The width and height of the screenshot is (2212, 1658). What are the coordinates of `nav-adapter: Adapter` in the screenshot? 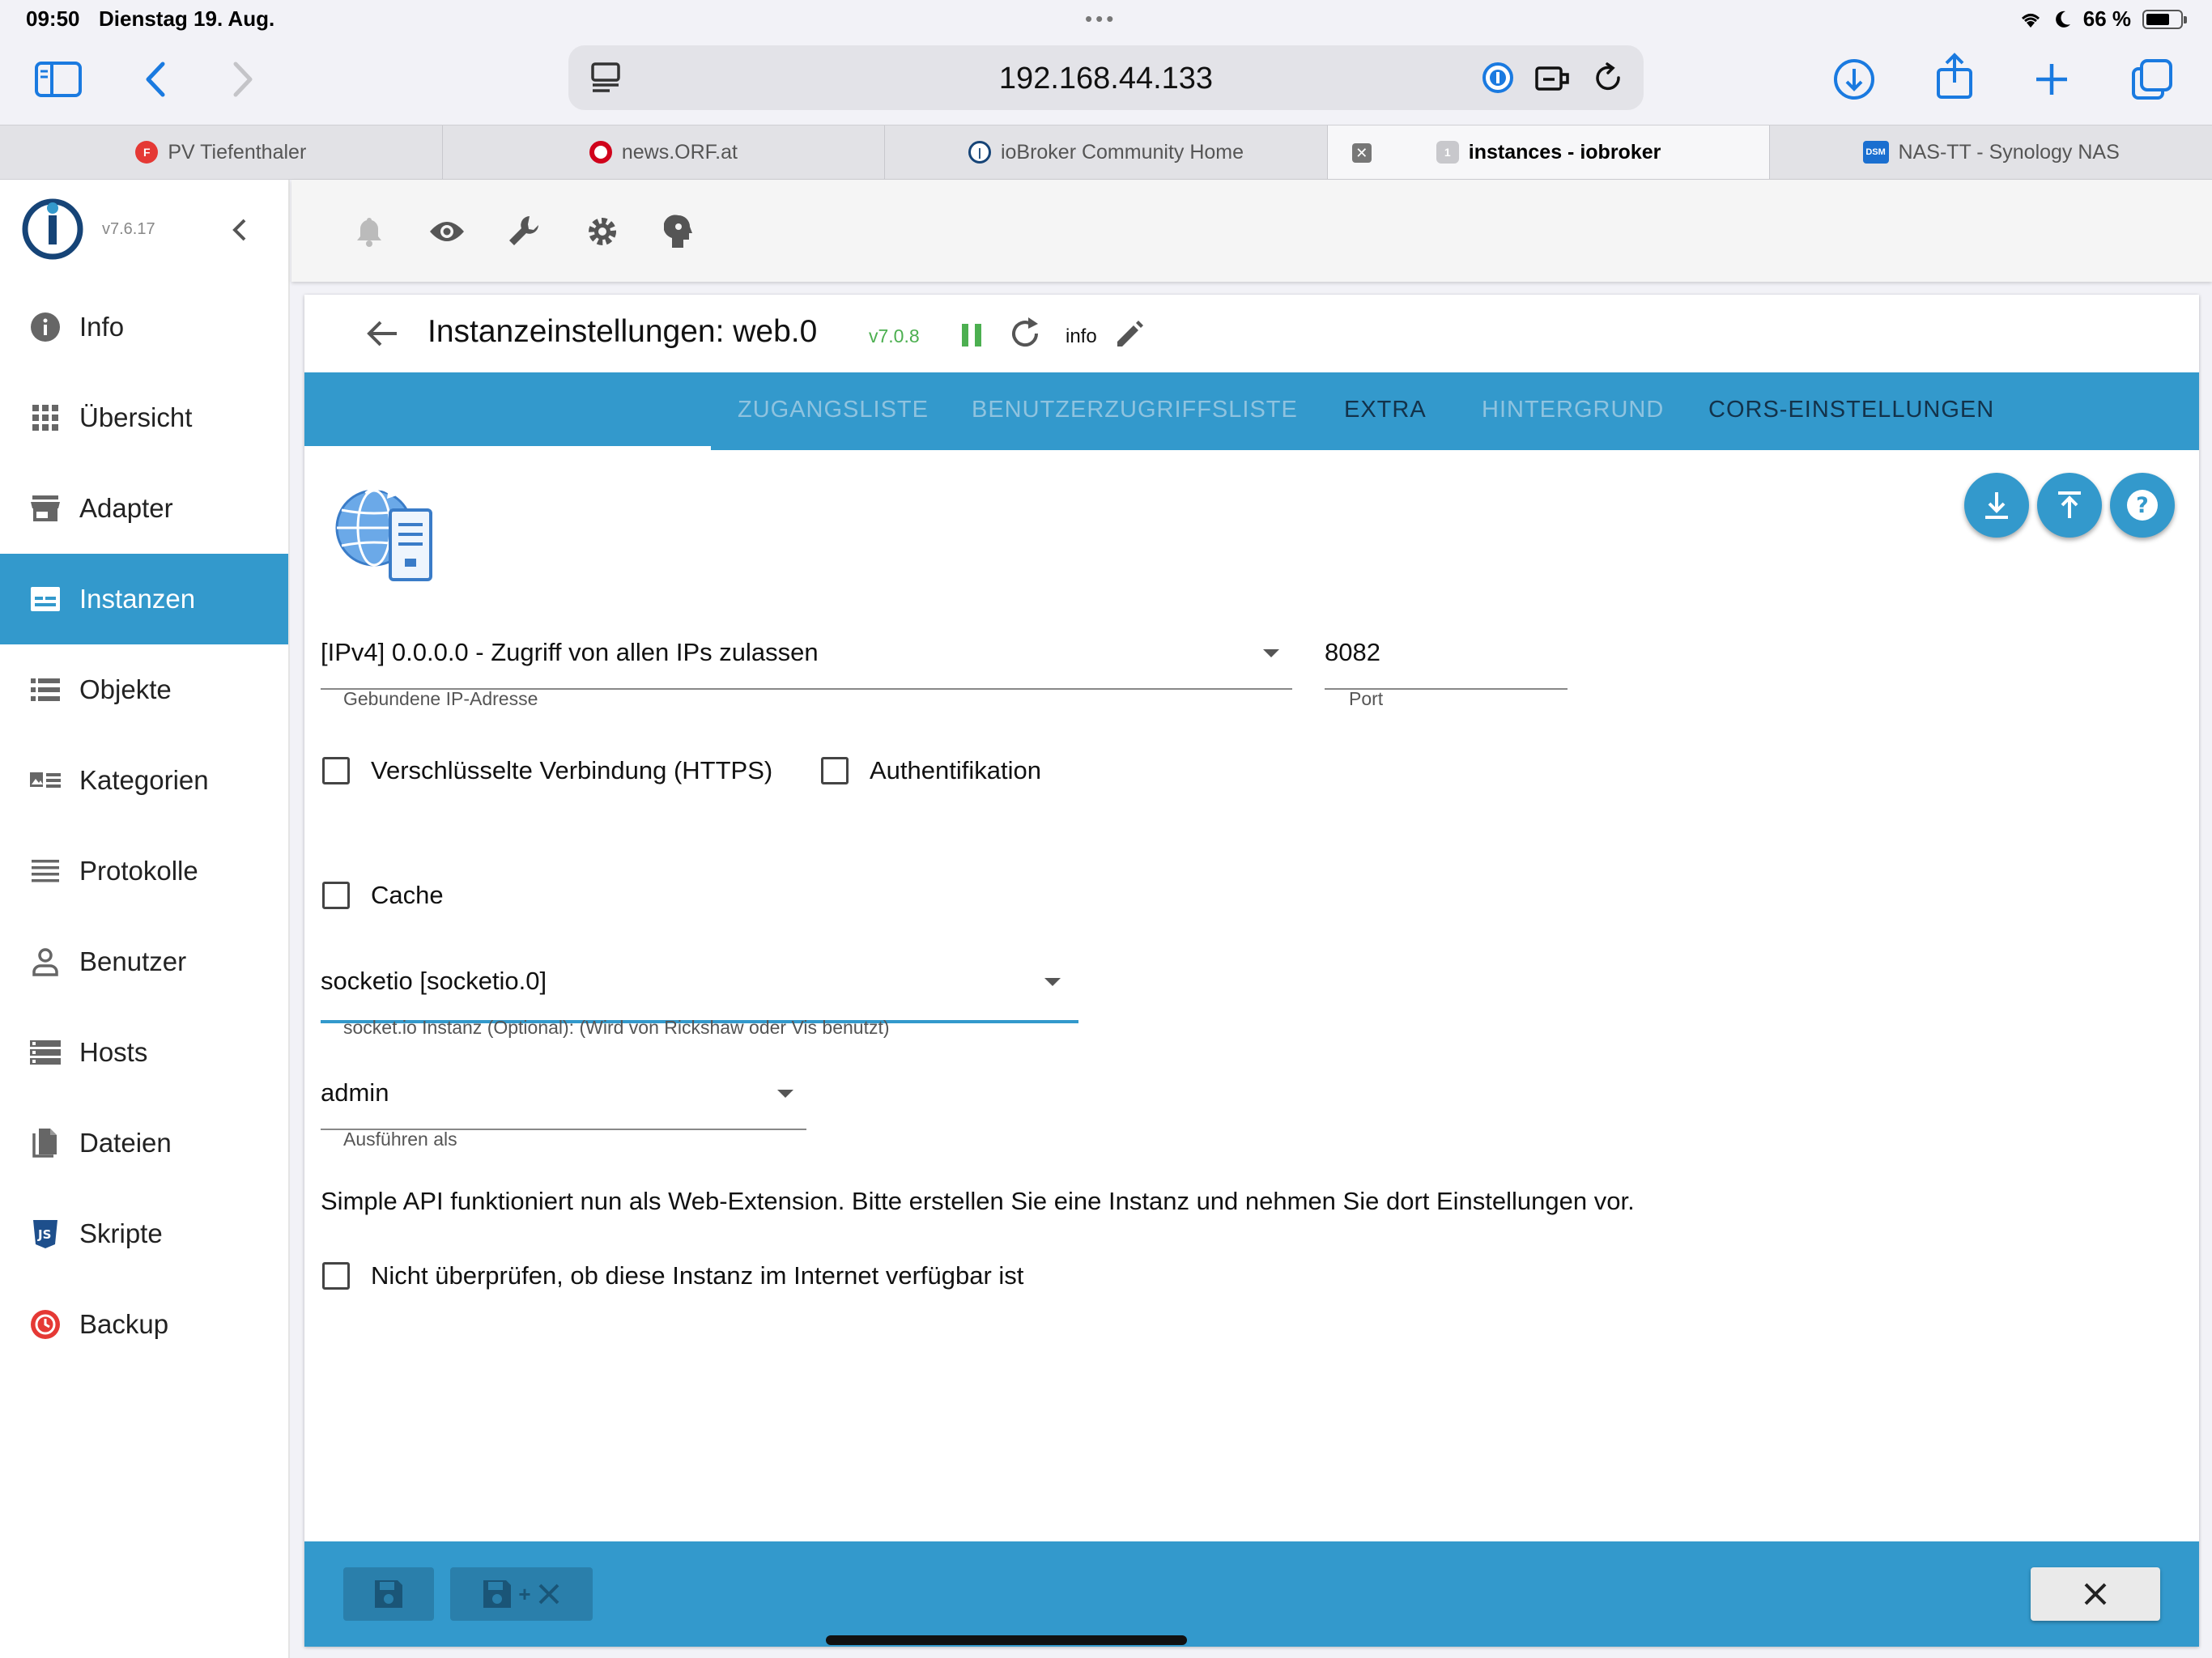 It's located at (144, 508).